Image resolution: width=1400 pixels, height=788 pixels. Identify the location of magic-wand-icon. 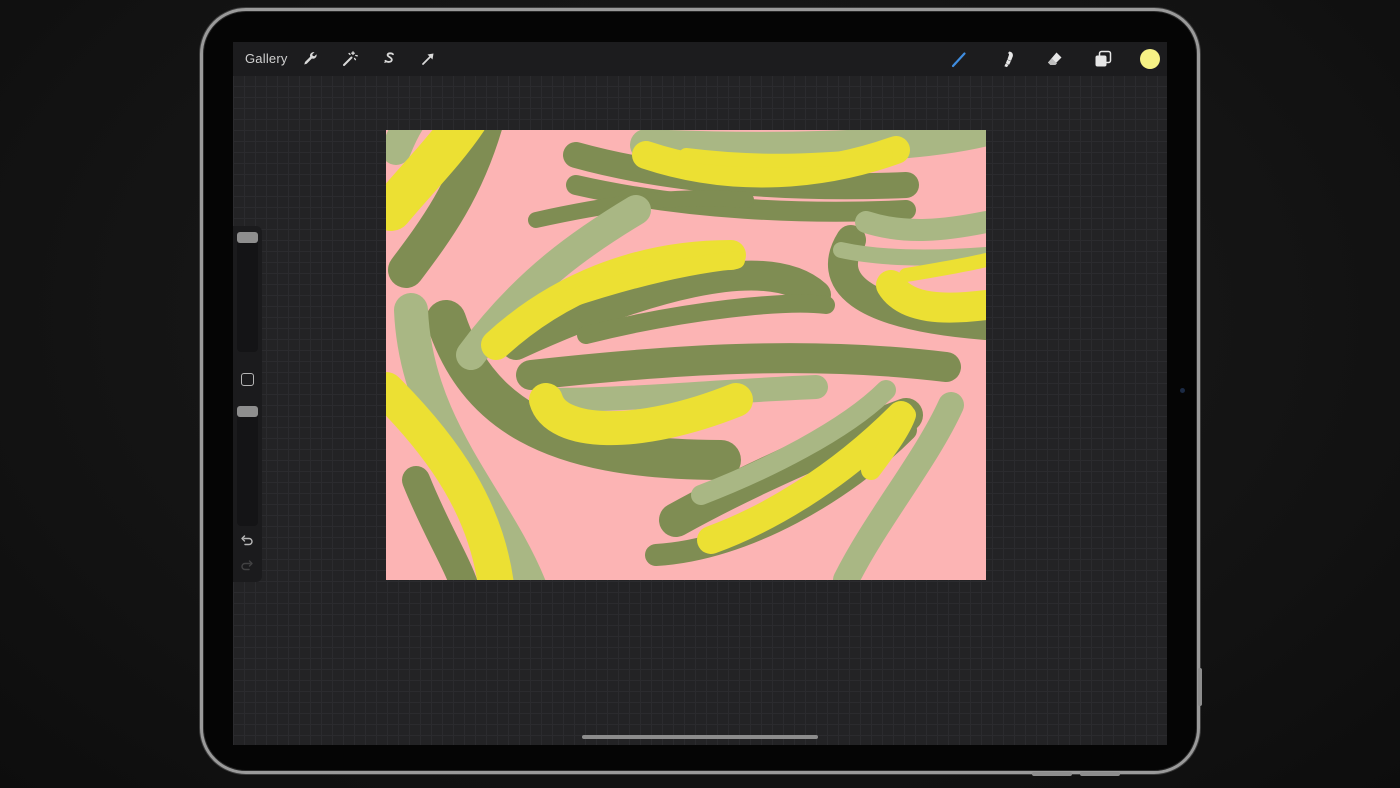
(350, 59).